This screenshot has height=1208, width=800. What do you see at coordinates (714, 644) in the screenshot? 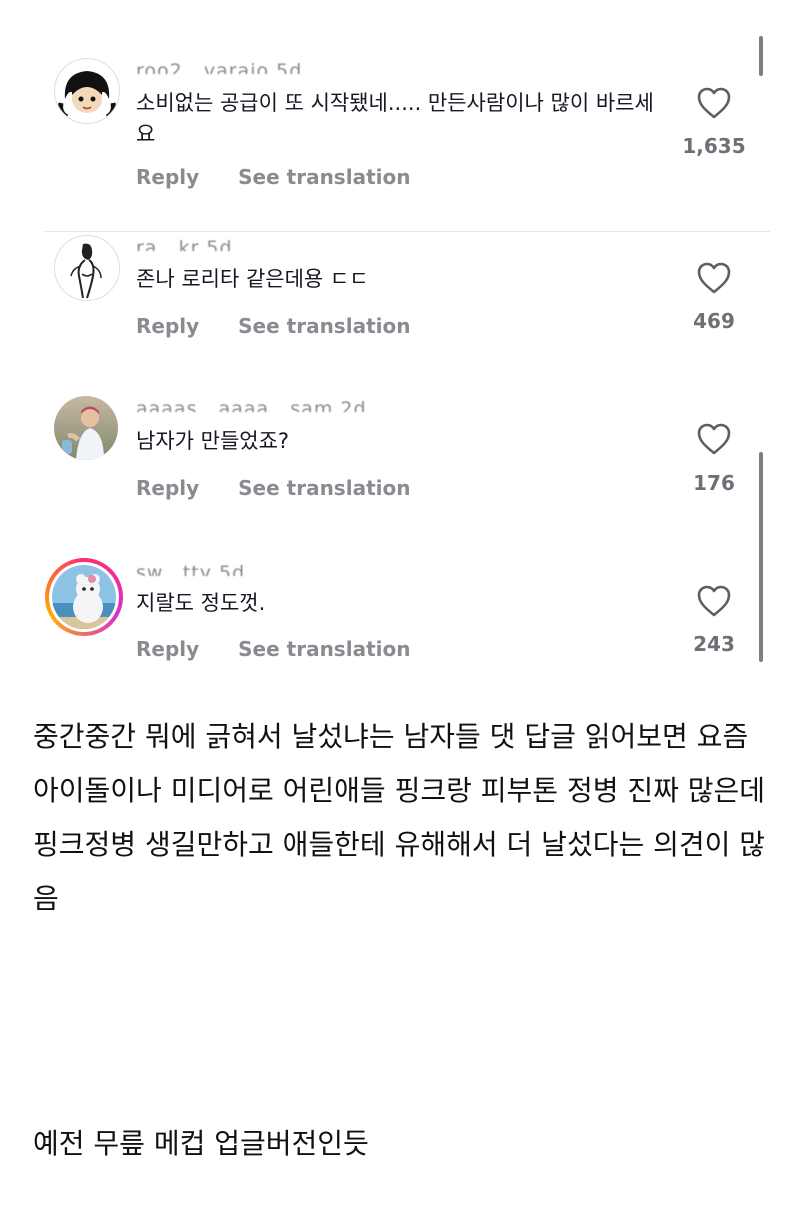
I see `like-count: 243` at bounding box center [714, 644].